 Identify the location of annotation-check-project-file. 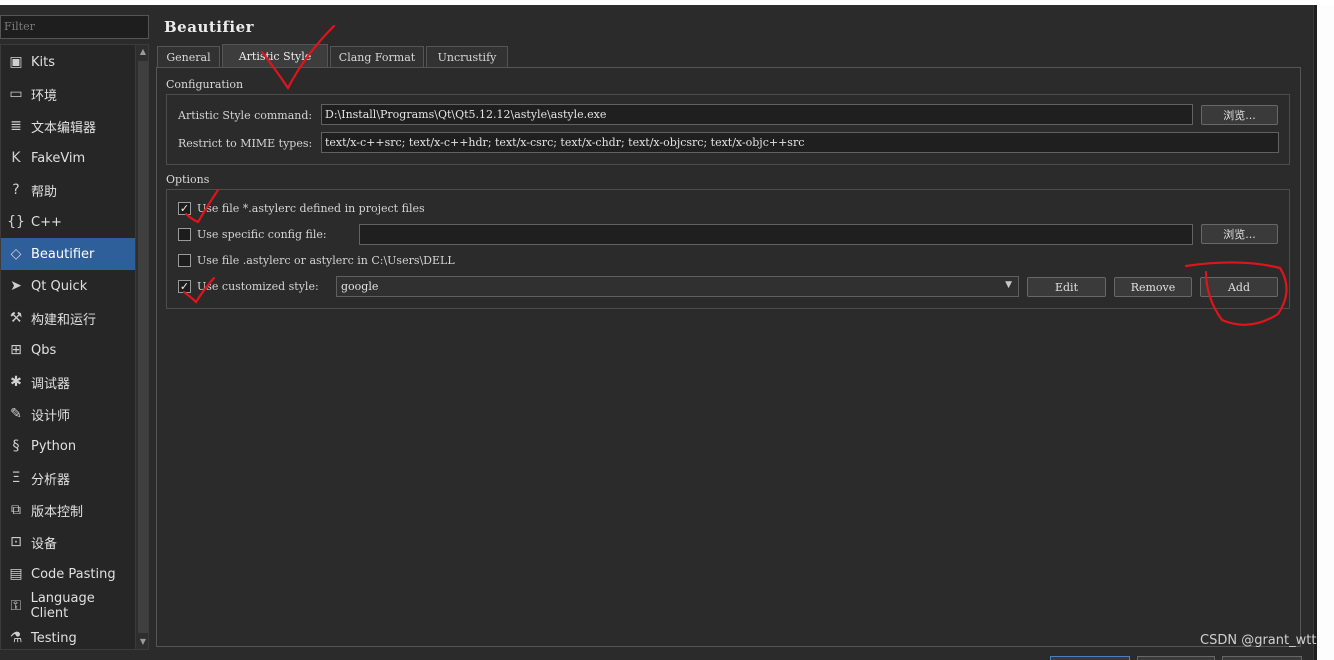
(202, 206).